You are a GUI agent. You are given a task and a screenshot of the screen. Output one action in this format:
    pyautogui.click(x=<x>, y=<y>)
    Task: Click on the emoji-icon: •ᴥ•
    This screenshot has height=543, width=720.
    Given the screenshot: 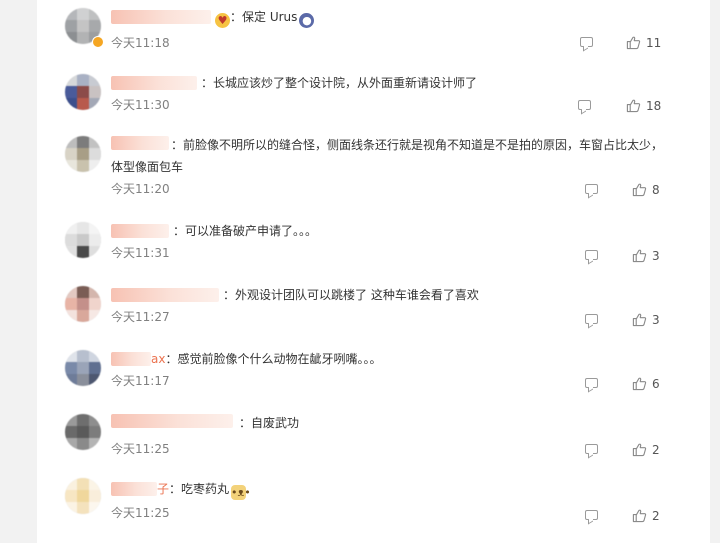 What is the action you would take?
    pyautogui.click(x=241, y=492)
    